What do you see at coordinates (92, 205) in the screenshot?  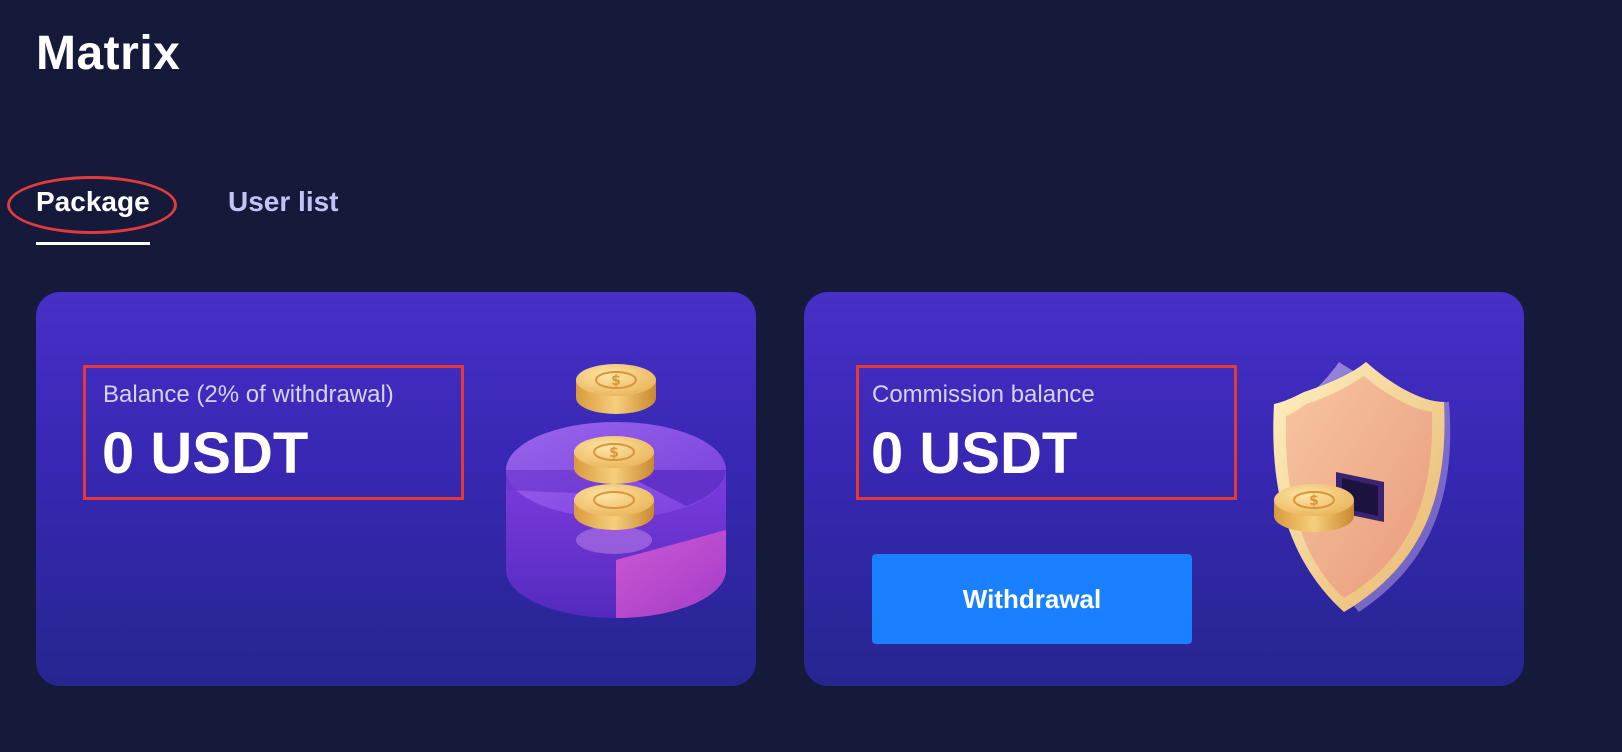 I see `annotation-ellipse` at bounding box center [92, 205].